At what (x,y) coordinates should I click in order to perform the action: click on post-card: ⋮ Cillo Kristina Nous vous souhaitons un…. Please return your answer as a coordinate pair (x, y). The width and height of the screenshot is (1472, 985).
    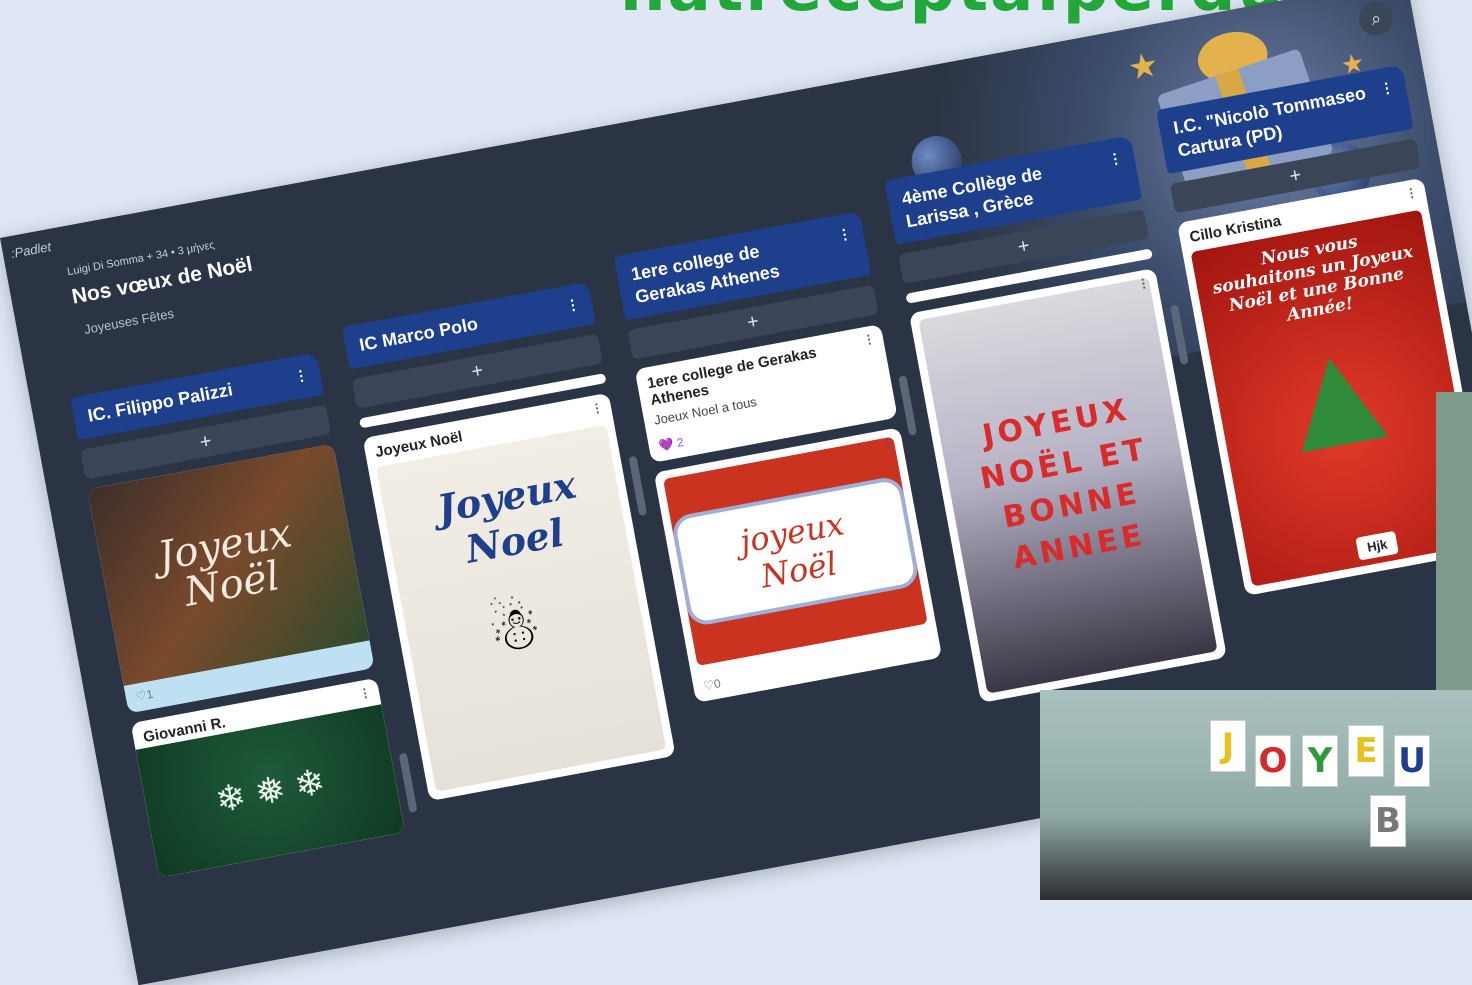
    Looking at the image, I should click on (1324, 386).